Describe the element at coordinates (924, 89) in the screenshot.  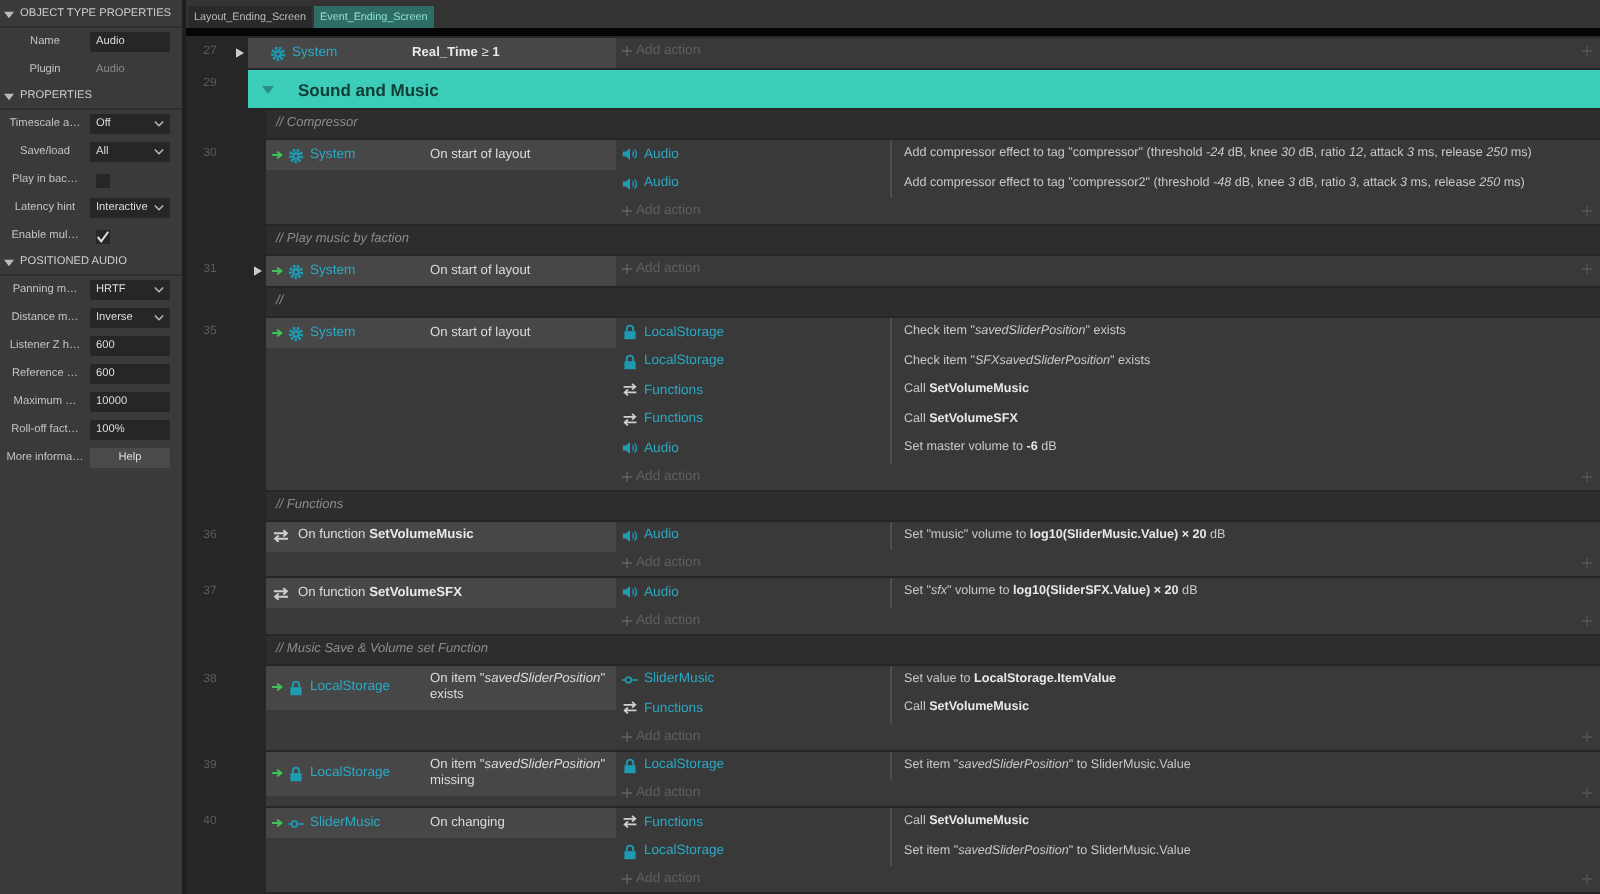
I see `group-header: Sound and Music` at that location.